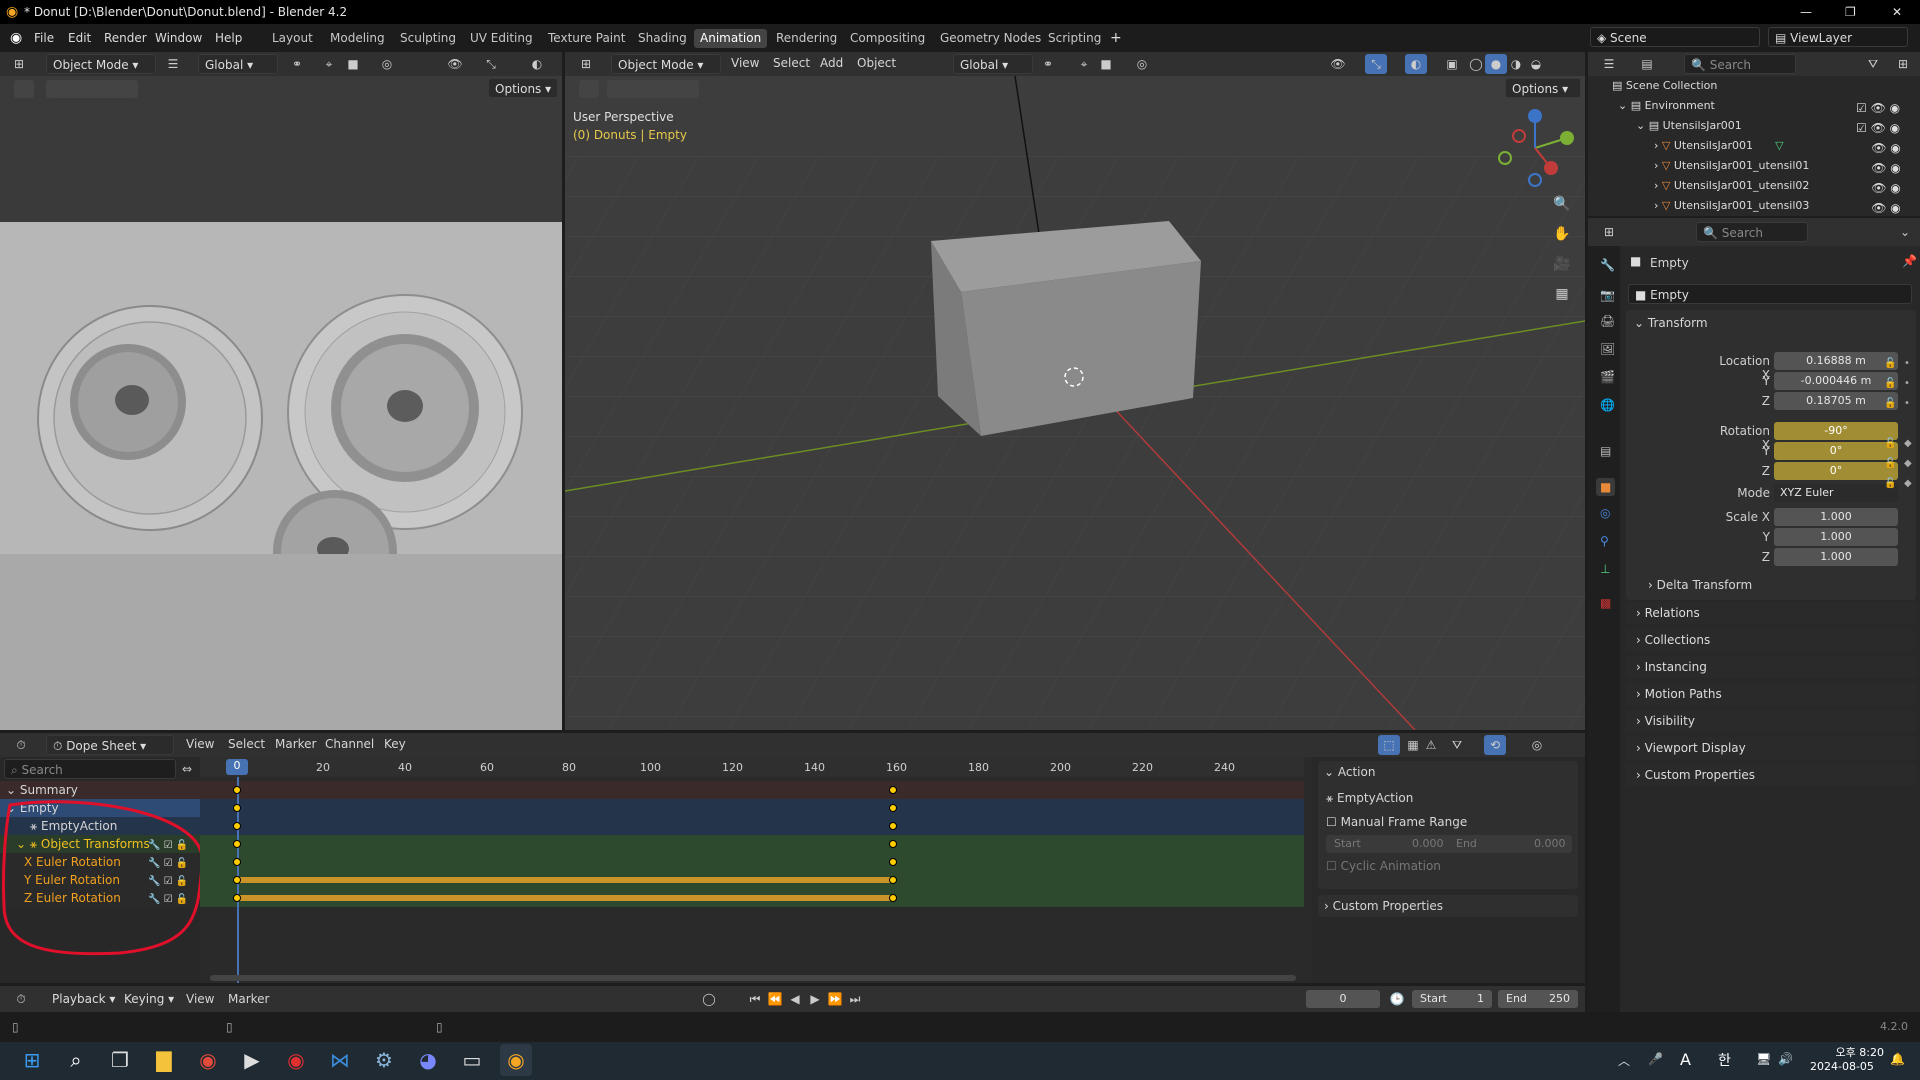  What do you see at coordinates (292, 38) in the screenshot?
I see `tab-layout: Layout` at bounding box center [292, 38].